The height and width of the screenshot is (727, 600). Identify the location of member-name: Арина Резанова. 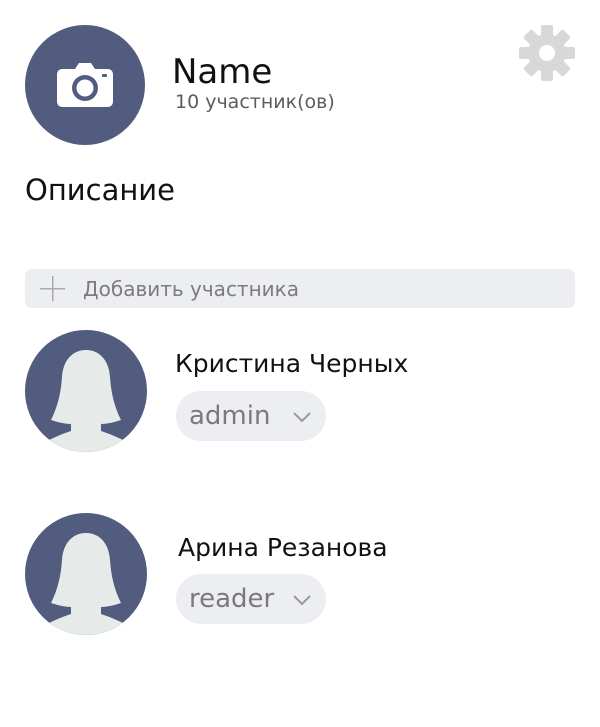
(283, 547).